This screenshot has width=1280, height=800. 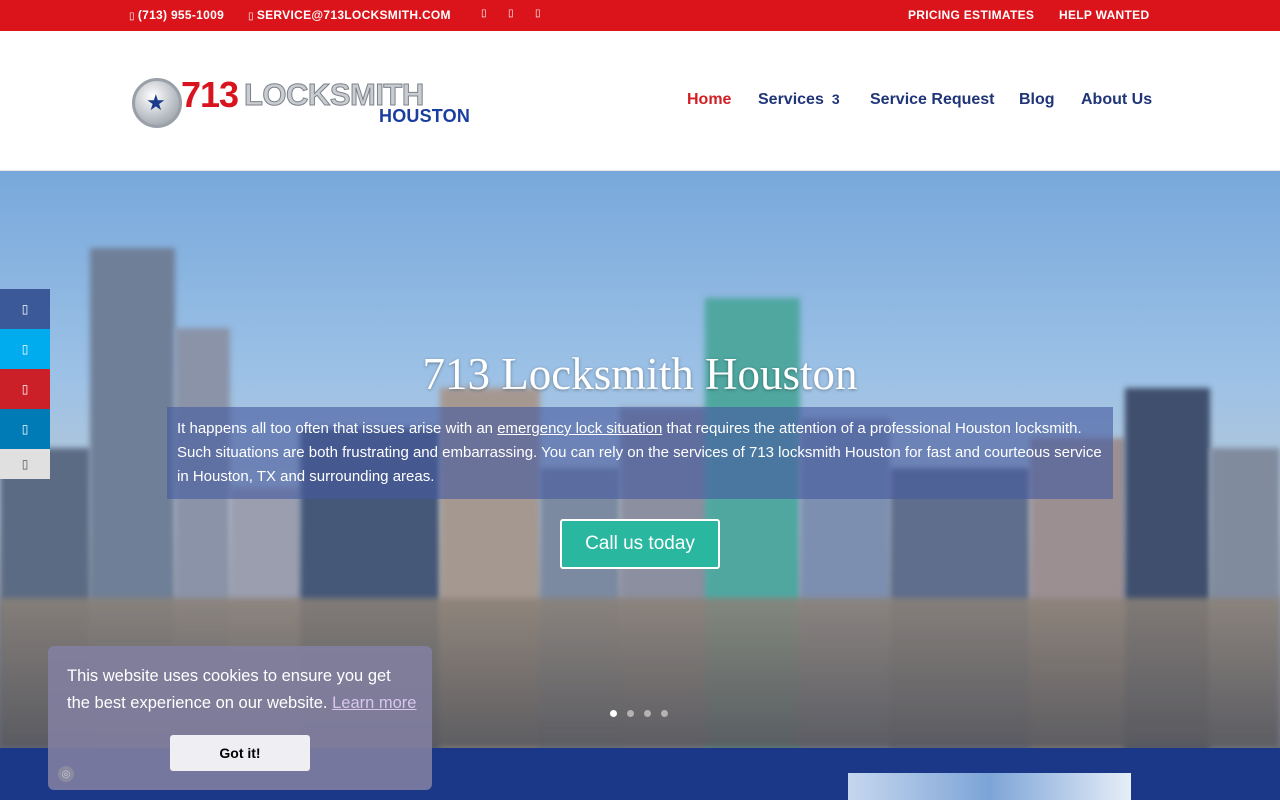 I want to click on share-more-button: ▯, so click(x=25, y=464).